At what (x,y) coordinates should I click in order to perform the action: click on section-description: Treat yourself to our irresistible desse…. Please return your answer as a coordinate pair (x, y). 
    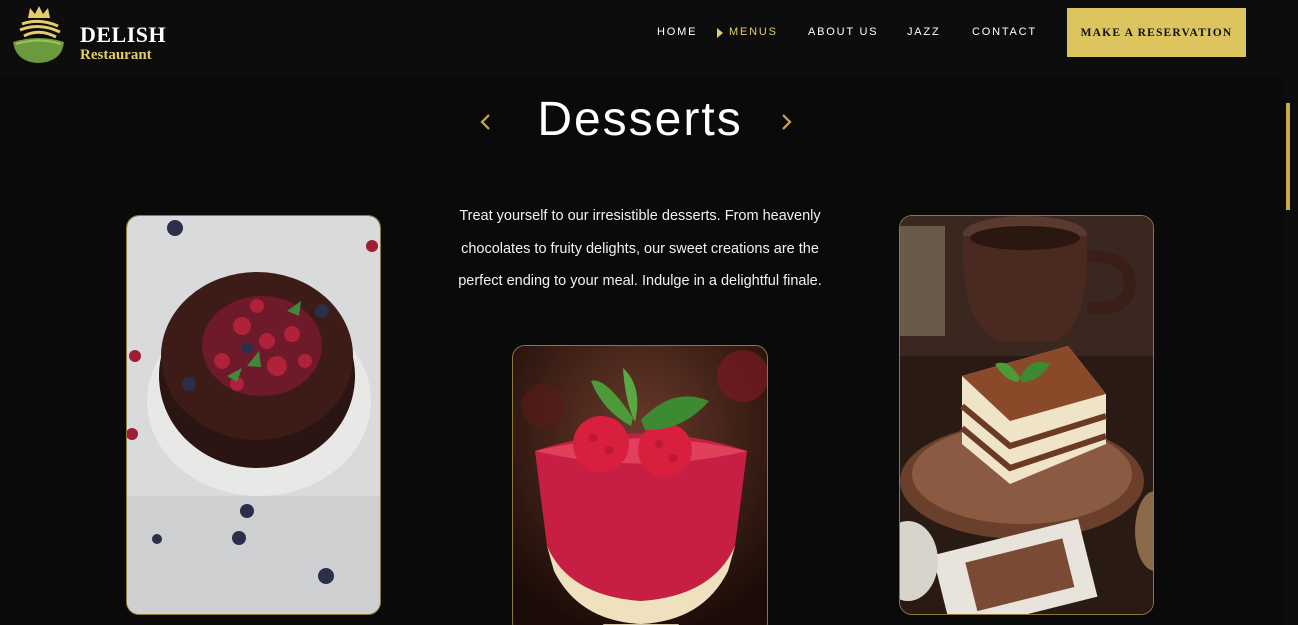
    Looking at the image, I should click on (640, 248).